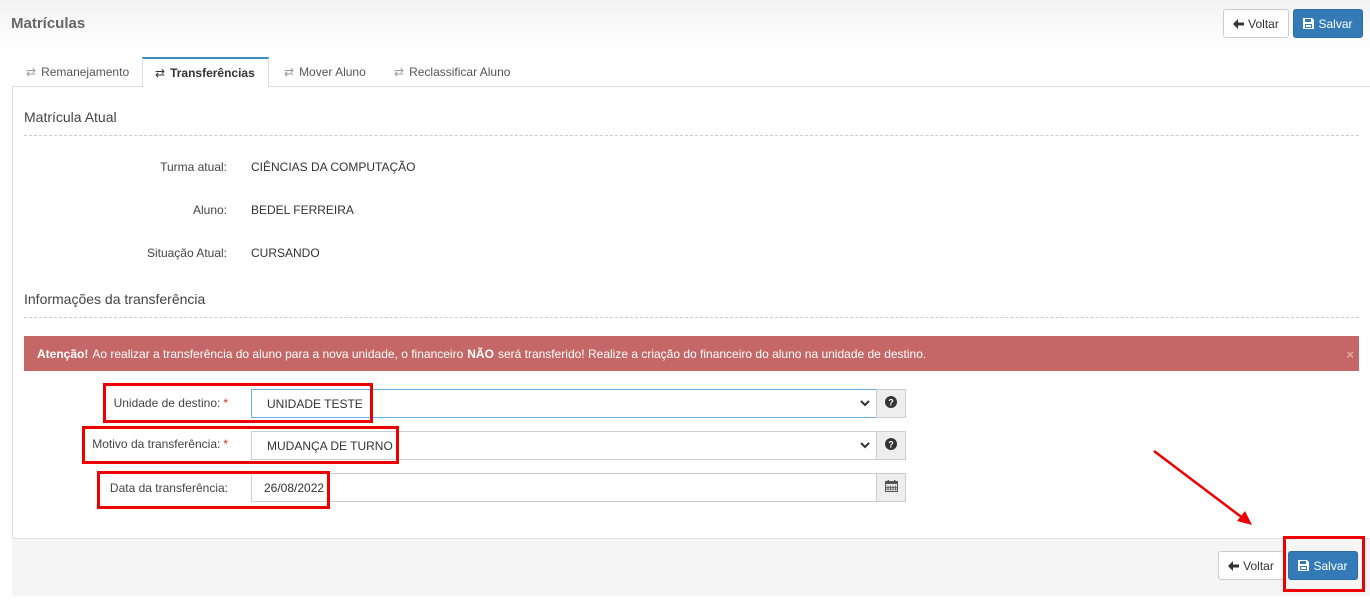 Image resolution: width=1370 pixels, height=600 pixels. Describe the element at coordinates (564, 445) in the screenshot. I see `transfer-reason-select: MUDANÇA DE TURNO` at that location.